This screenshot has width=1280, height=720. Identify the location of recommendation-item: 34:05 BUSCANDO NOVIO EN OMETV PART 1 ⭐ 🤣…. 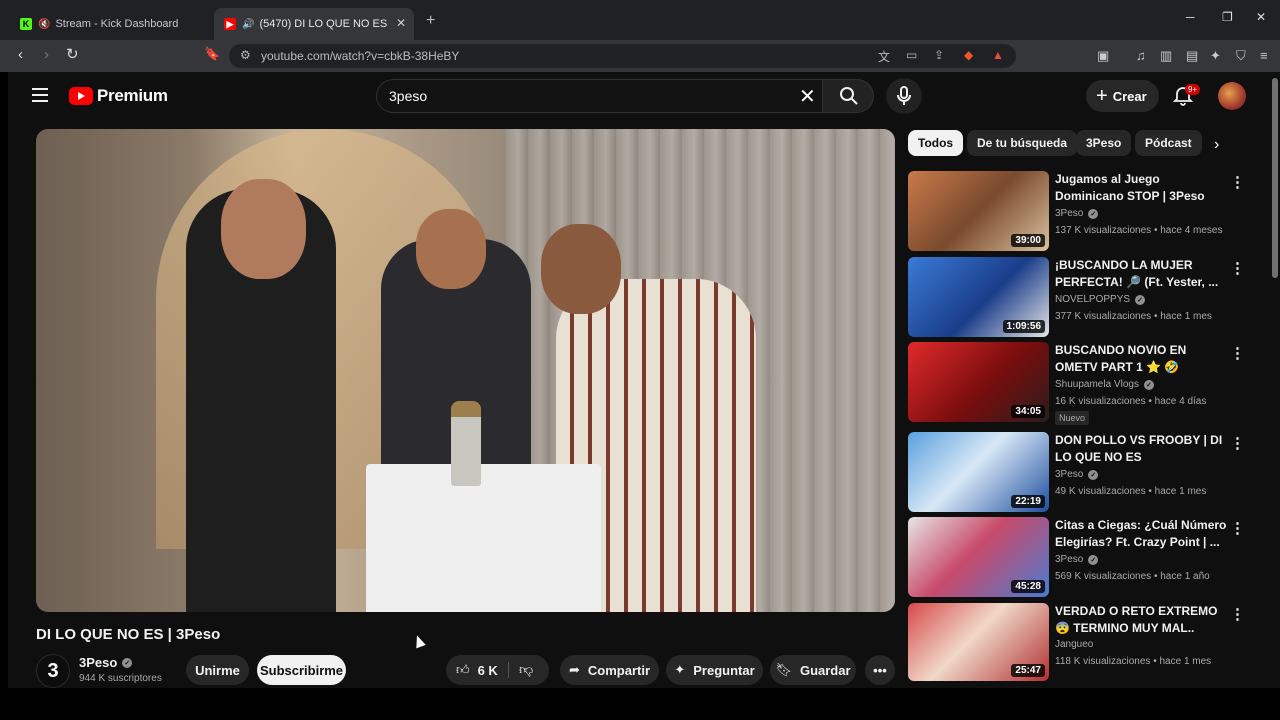
(1078, 383).